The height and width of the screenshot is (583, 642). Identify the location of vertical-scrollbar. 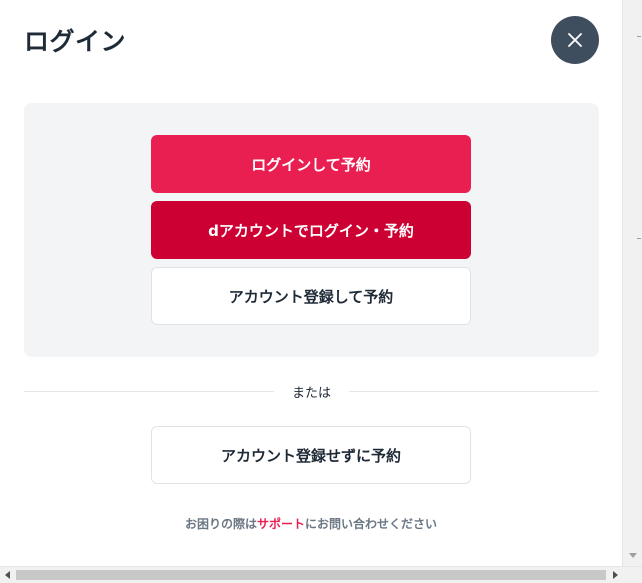
(632, 283).